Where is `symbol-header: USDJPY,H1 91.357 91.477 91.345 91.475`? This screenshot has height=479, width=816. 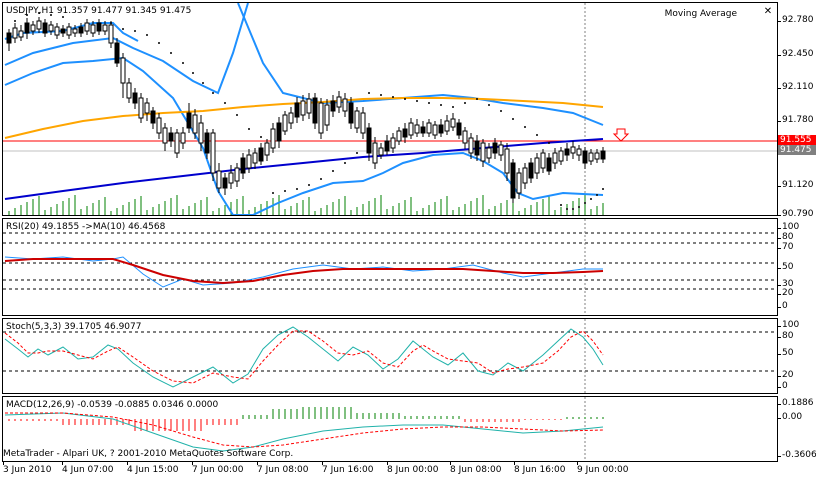 symbol-header: USDJPY,H1 91.357 91.477 91.345 91.475 is located at coordinates (99, 11).